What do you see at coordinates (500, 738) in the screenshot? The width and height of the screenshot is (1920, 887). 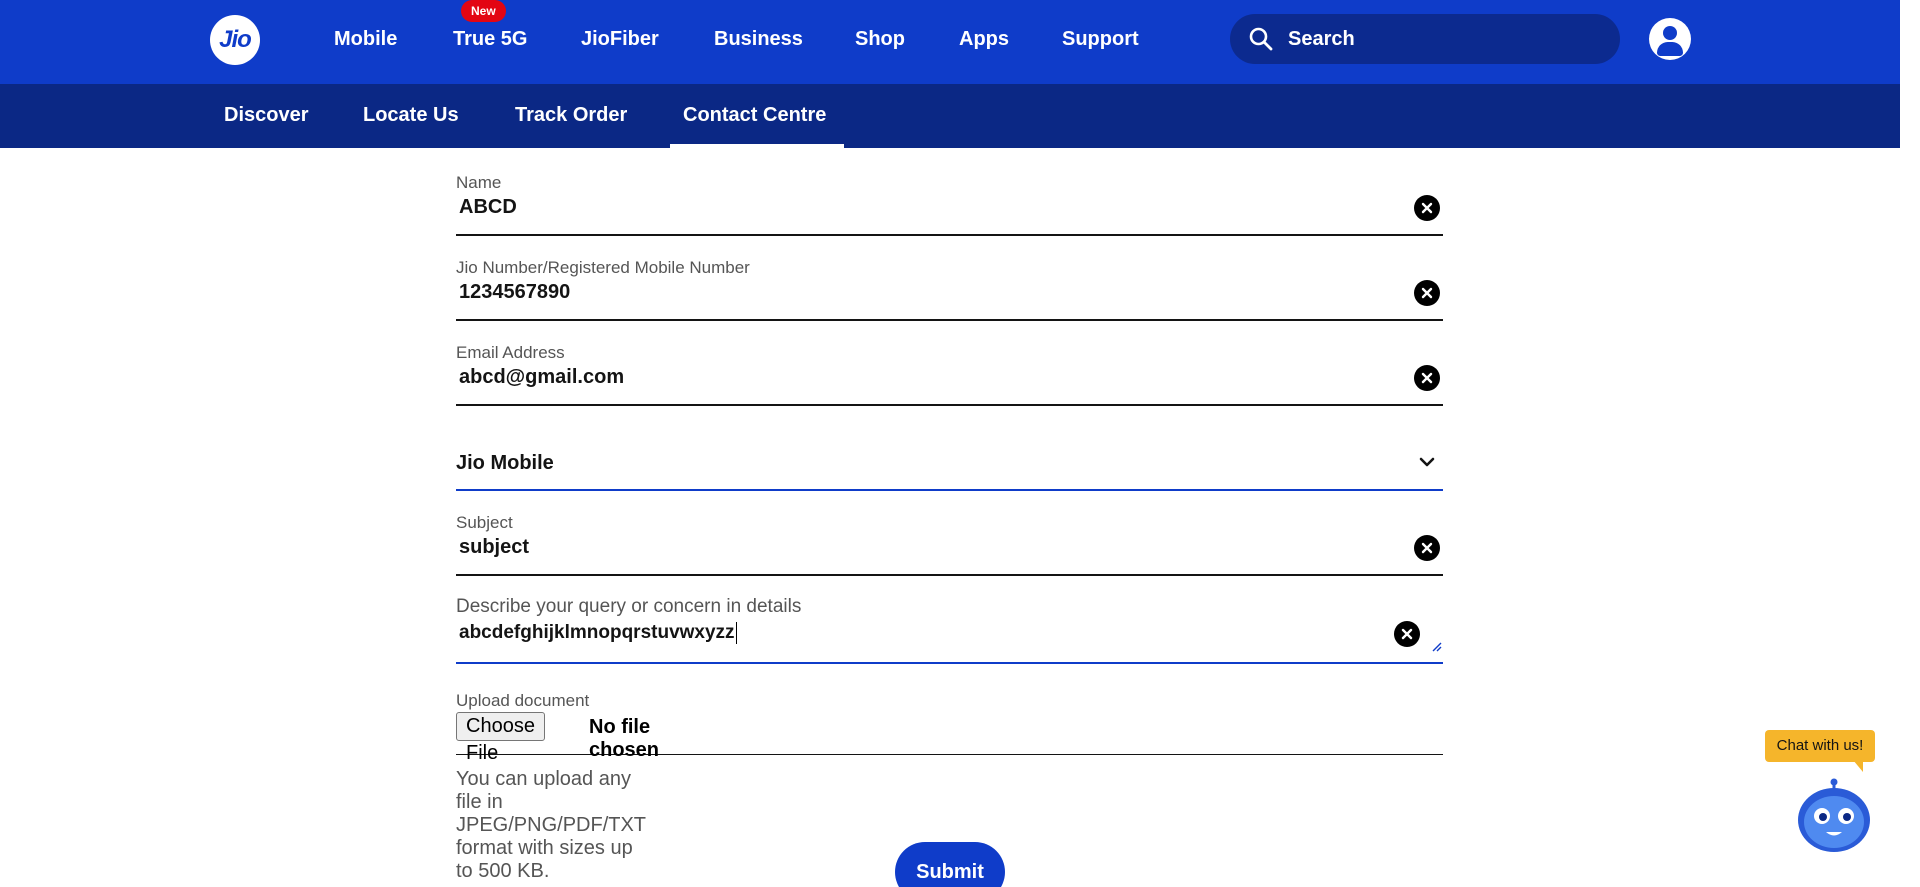 I see `choose-file-button: Choose File` at bounding box center [500, 738].